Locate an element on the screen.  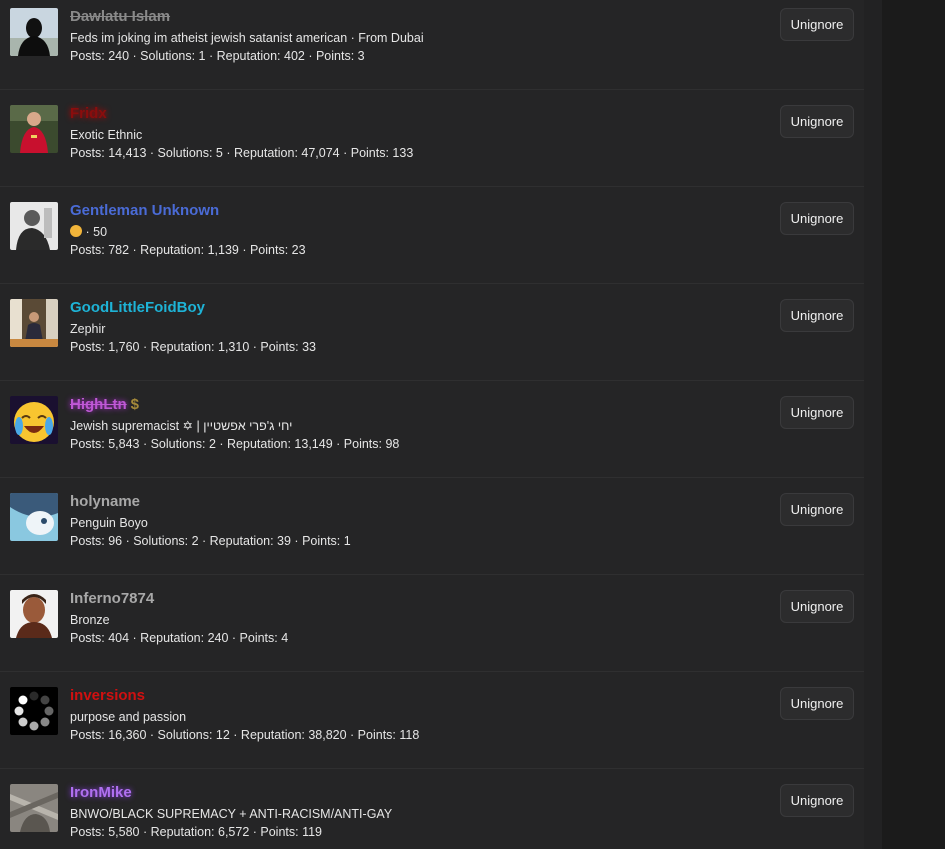
member-name-link: Fridx is located at coordinates (88, 114).